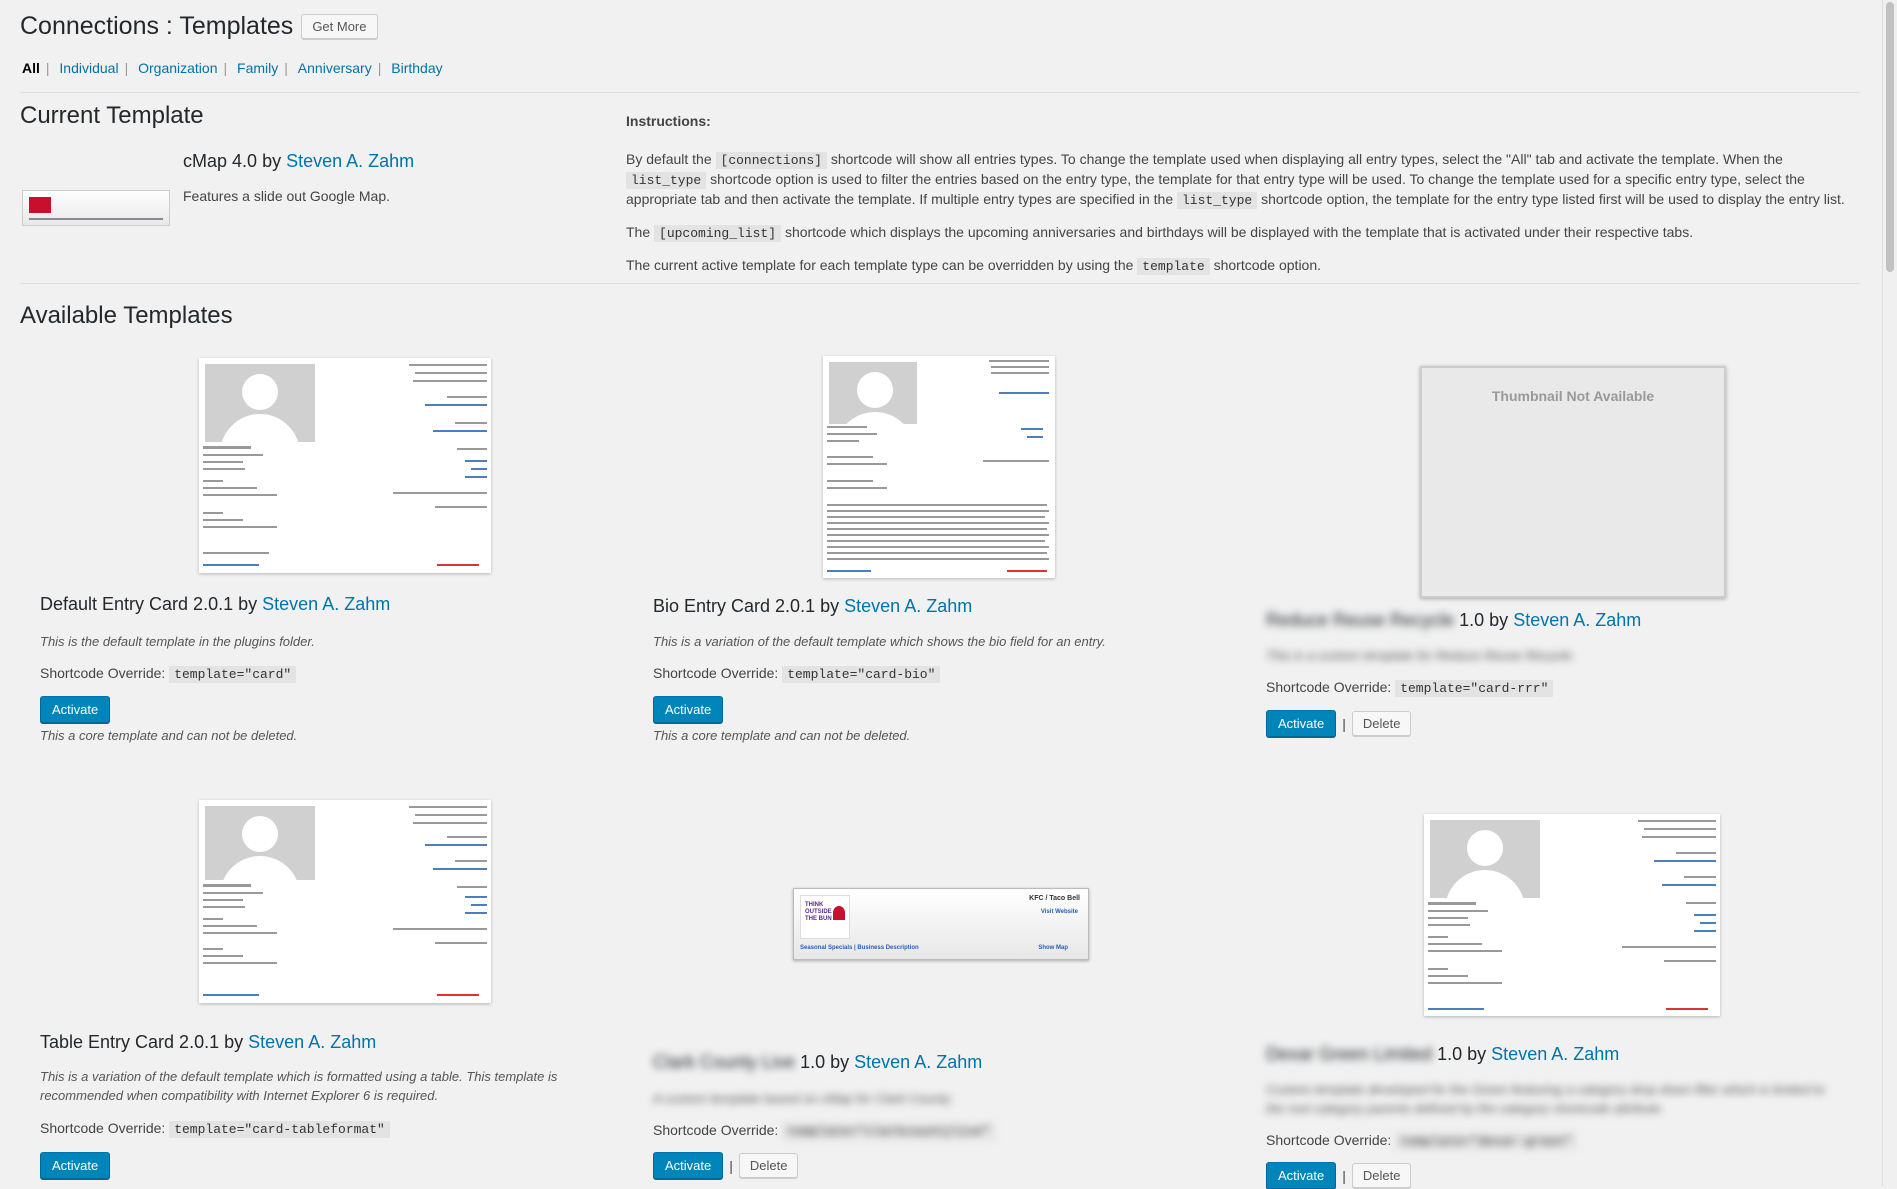  What do you see at coordinates (1573, 396) in the screenshot?
I see `thumbnail-not-available-text: Thumbnail Not Available` at bounding box center [1573, 396].